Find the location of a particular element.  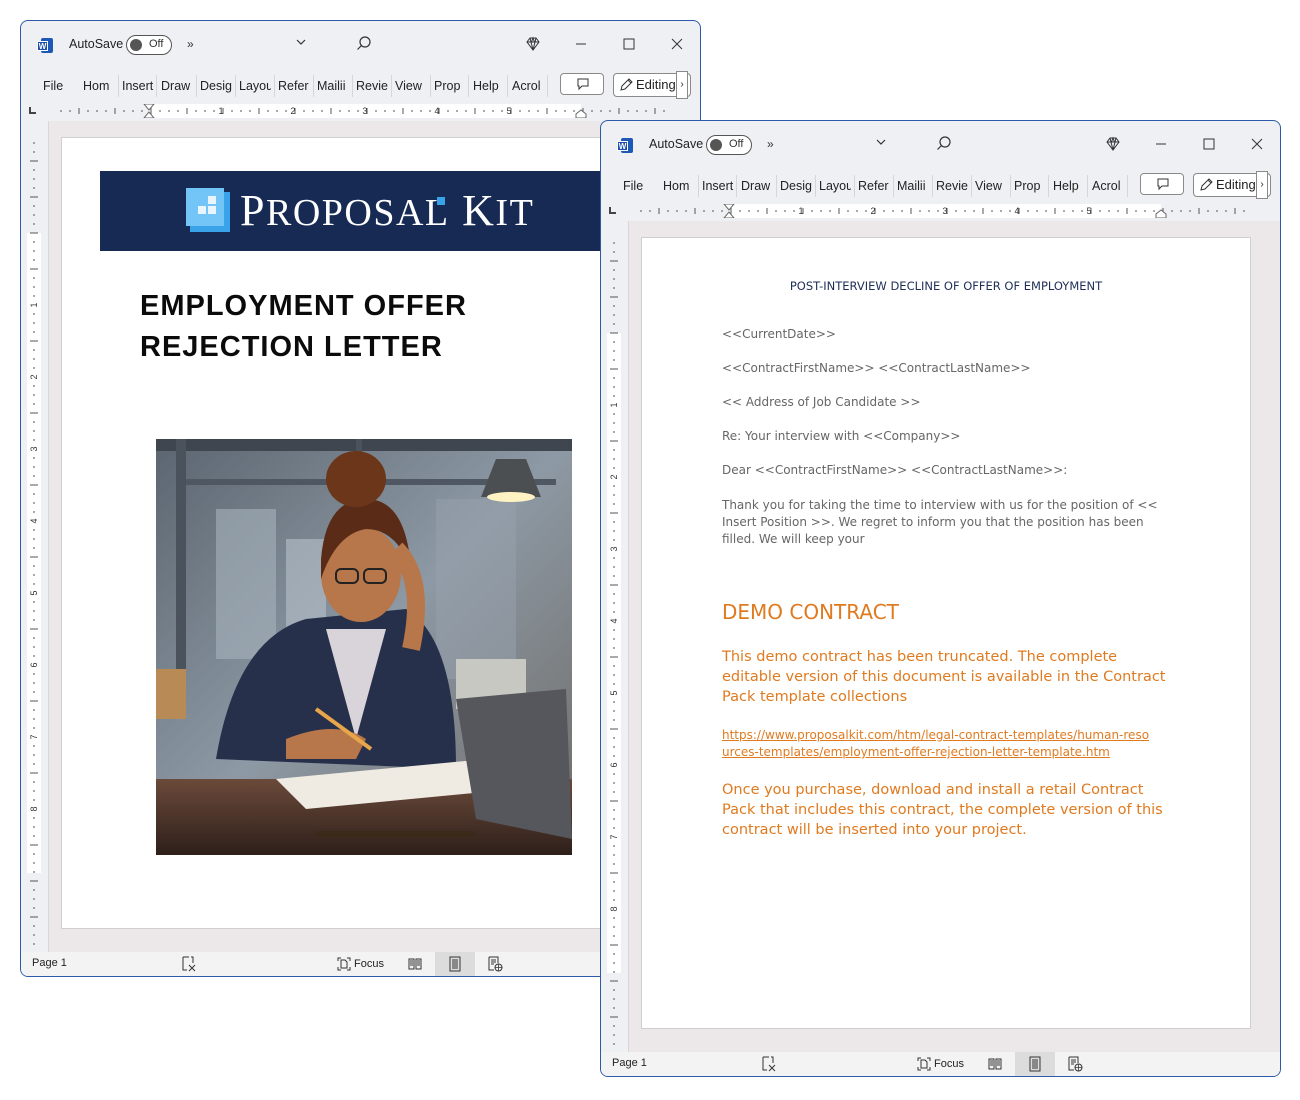

print-layout-icon is located at coordinates (455, 964).